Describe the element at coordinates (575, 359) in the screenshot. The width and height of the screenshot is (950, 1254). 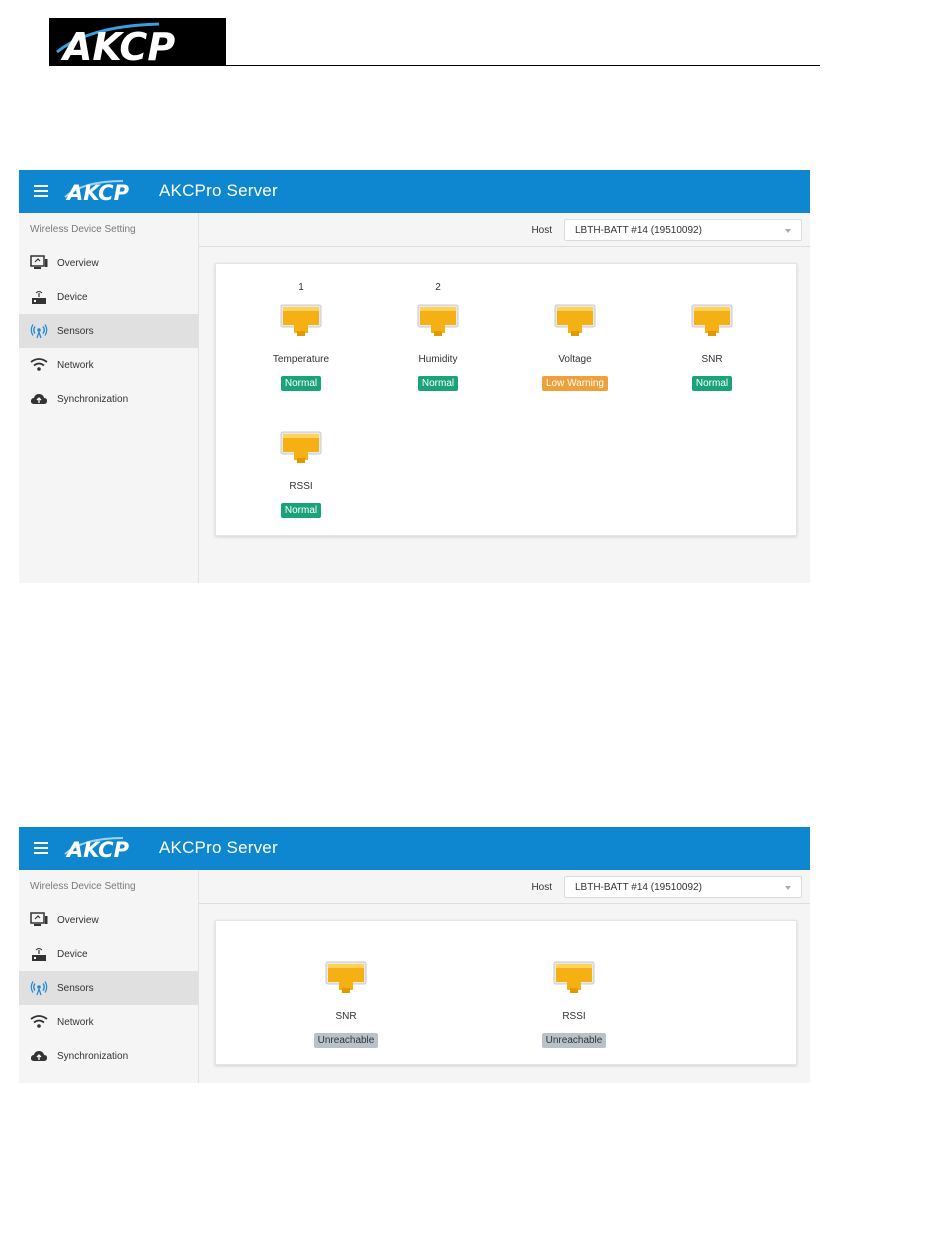
I see `sensor-name: Voltage` at that location.